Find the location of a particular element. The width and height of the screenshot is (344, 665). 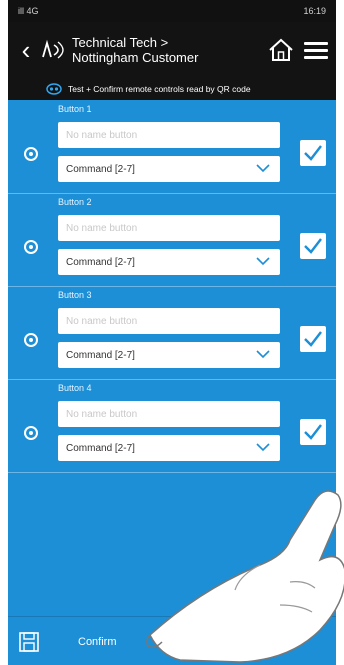

button-label: Button 2 is located at coordinates (75, 202).